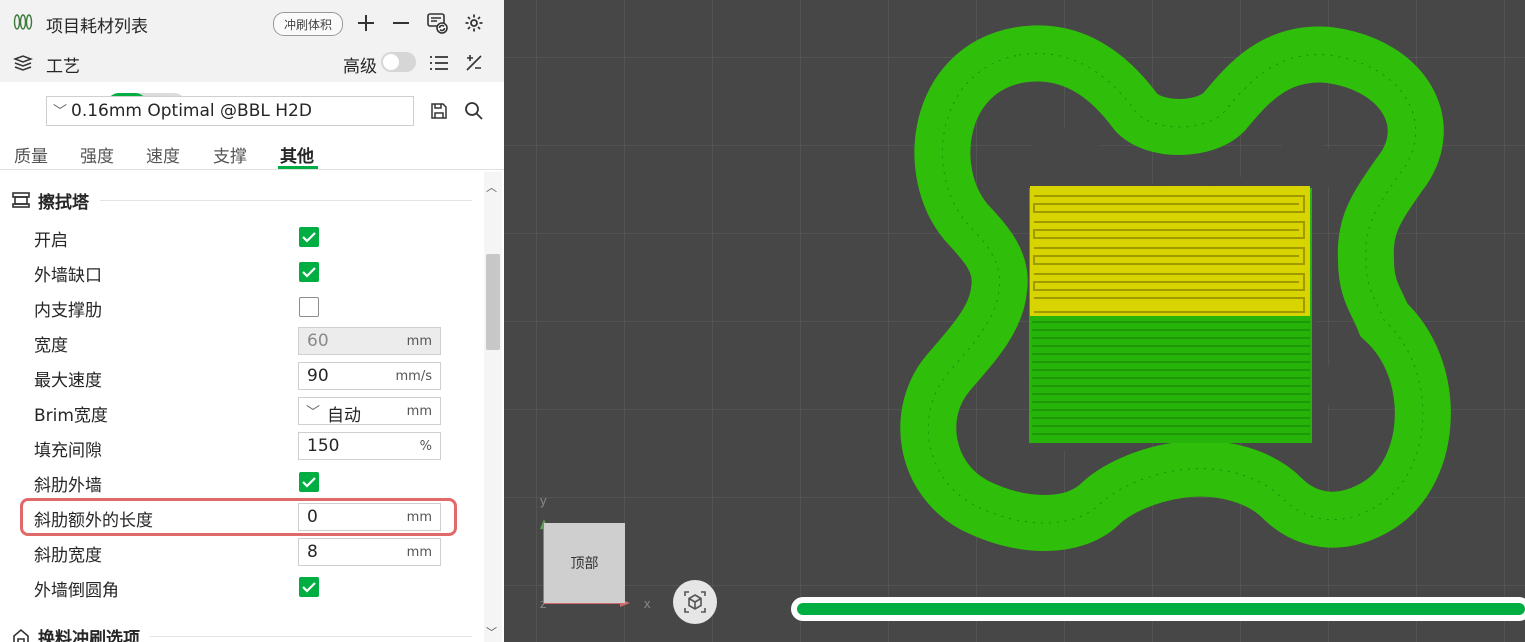  What do you see at coordinates (309, 587) in the screenshot?
I see `wall-fillet-checkbox` at bounding box center [309, 587].